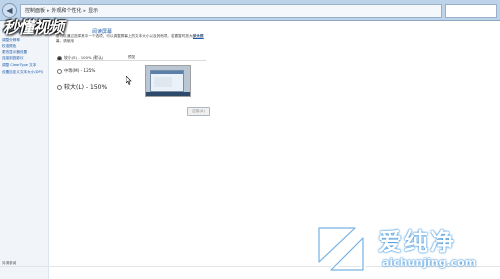 The height and width of the screenshot is (279, 500). What do you see at coordinates (26, 65) in the screenshot?
I see `sidebar-item-cleartype: 调整 ClearType 文本` at bounding box center [26, 65].